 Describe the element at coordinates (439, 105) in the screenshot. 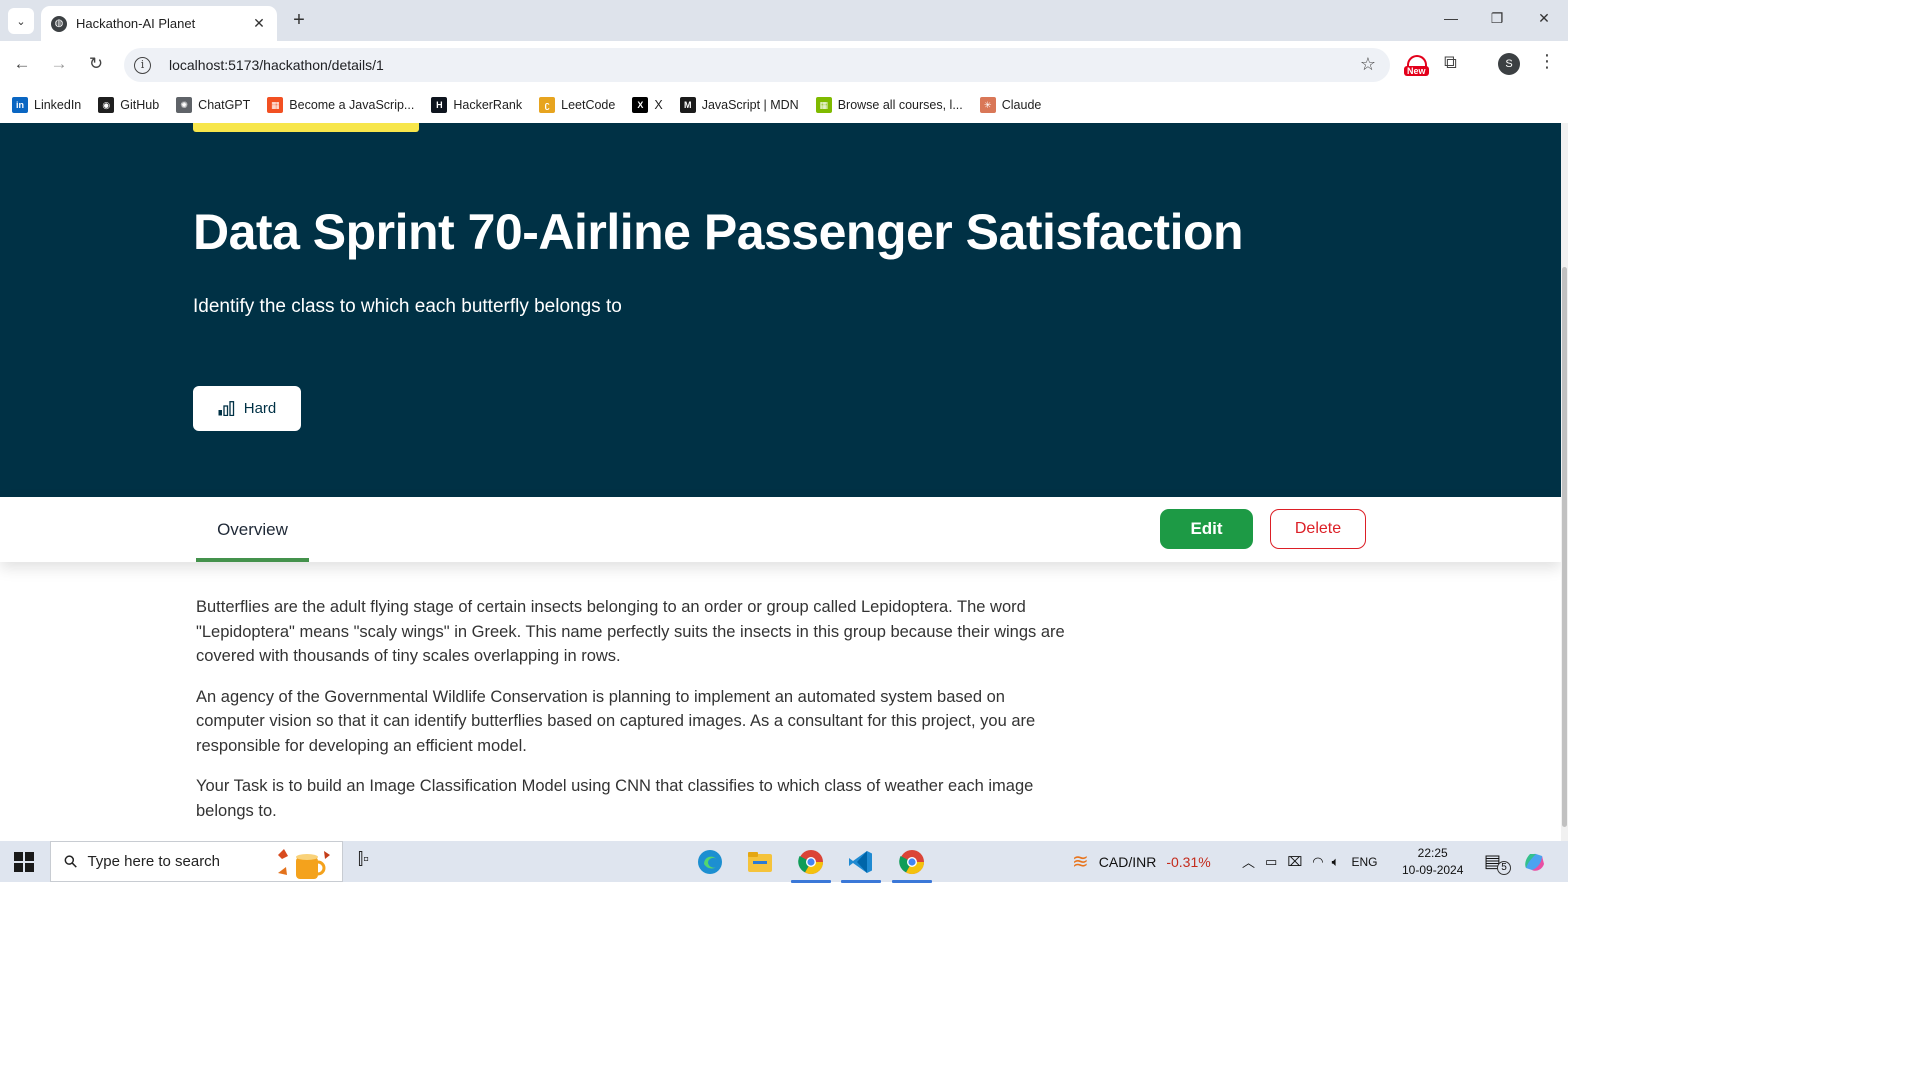

I see `hackerrank-icon: H` at that location.